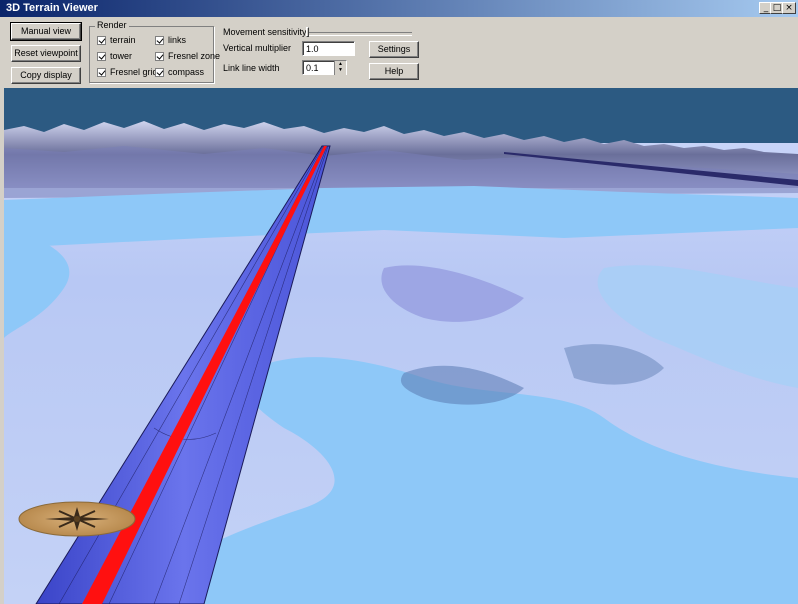 The height and width of the screenshot is (604, 798). I want to click on title-bar: 3D Terrain Viewer _ □ ×, so click(399, 8).